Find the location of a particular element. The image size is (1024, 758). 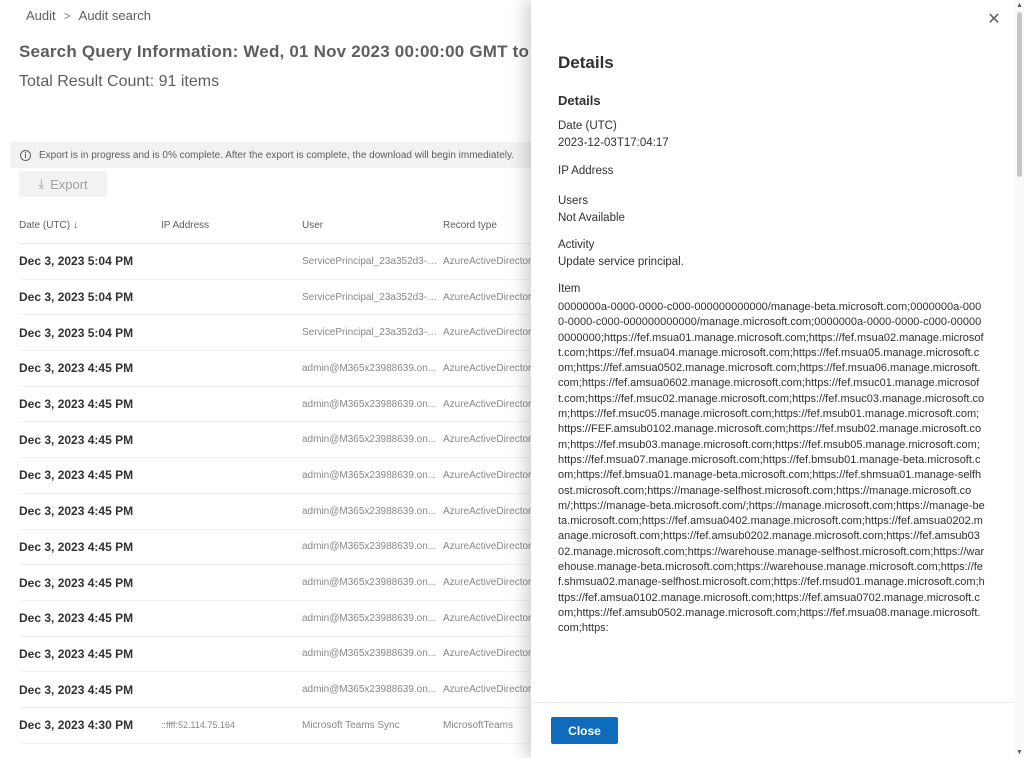

result-count: Total Result Count: 91 items is located at coordinates (119, 81).